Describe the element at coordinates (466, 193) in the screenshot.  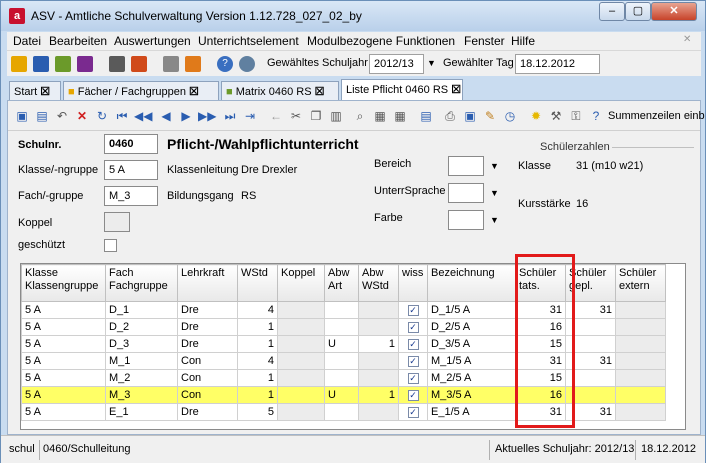
I see `unterrsprache-select` at that location.